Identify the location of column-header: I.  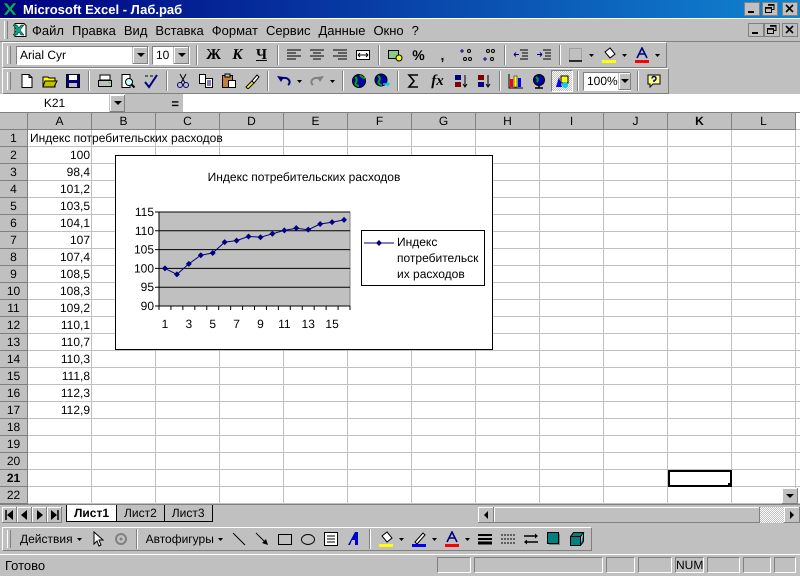
(572, 121).